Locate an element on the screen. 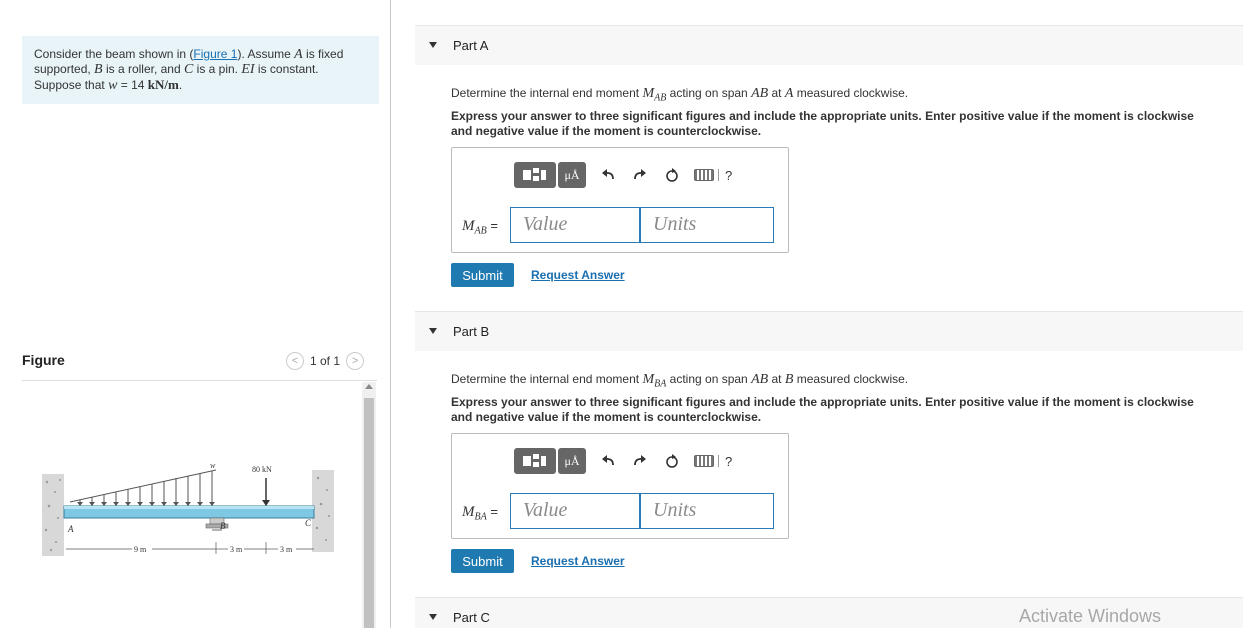  label-a: A is located at coordinates (70, 529).